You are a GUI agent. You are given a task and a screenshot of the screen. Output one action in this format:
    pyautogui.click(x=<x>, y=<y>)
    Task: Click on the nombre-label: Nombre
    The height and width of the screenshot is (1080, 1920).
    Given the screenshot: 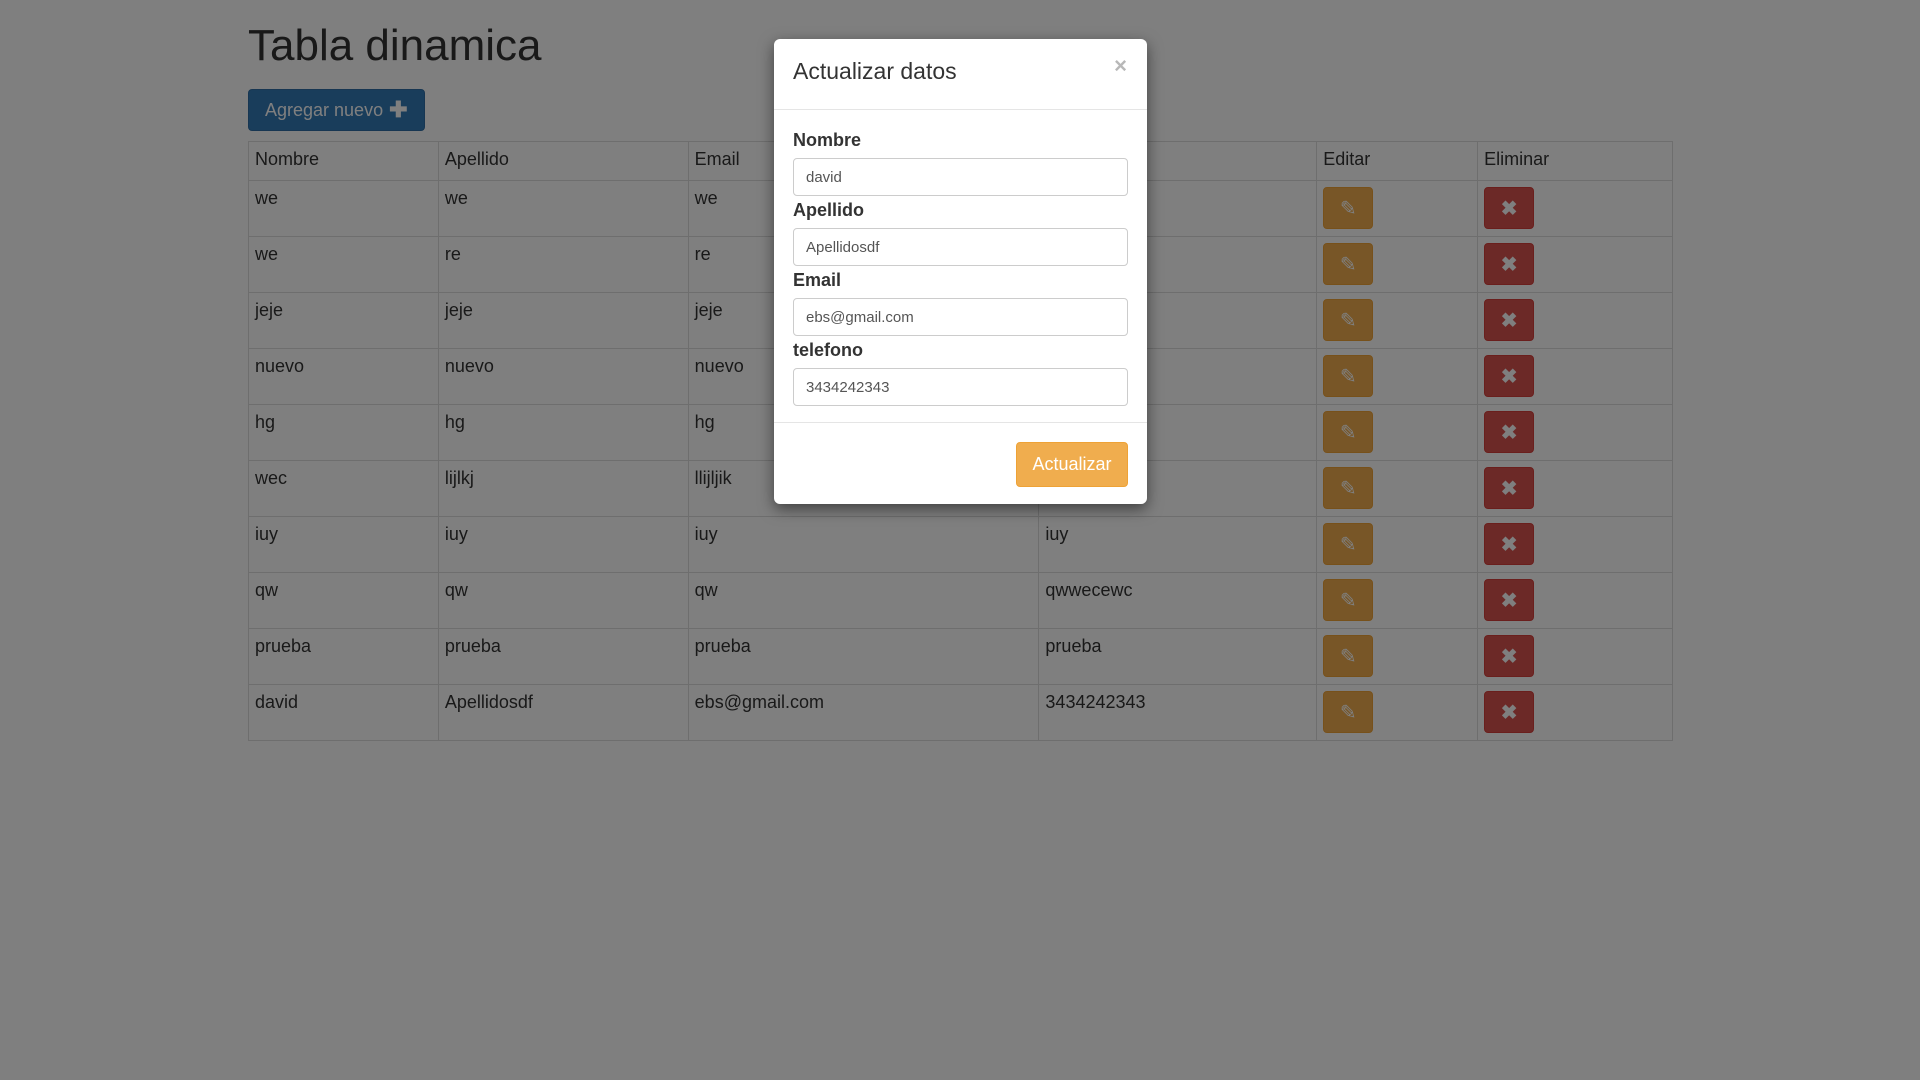 What is the action you would take?
    pyautogui.click(x=827, y=140)
    